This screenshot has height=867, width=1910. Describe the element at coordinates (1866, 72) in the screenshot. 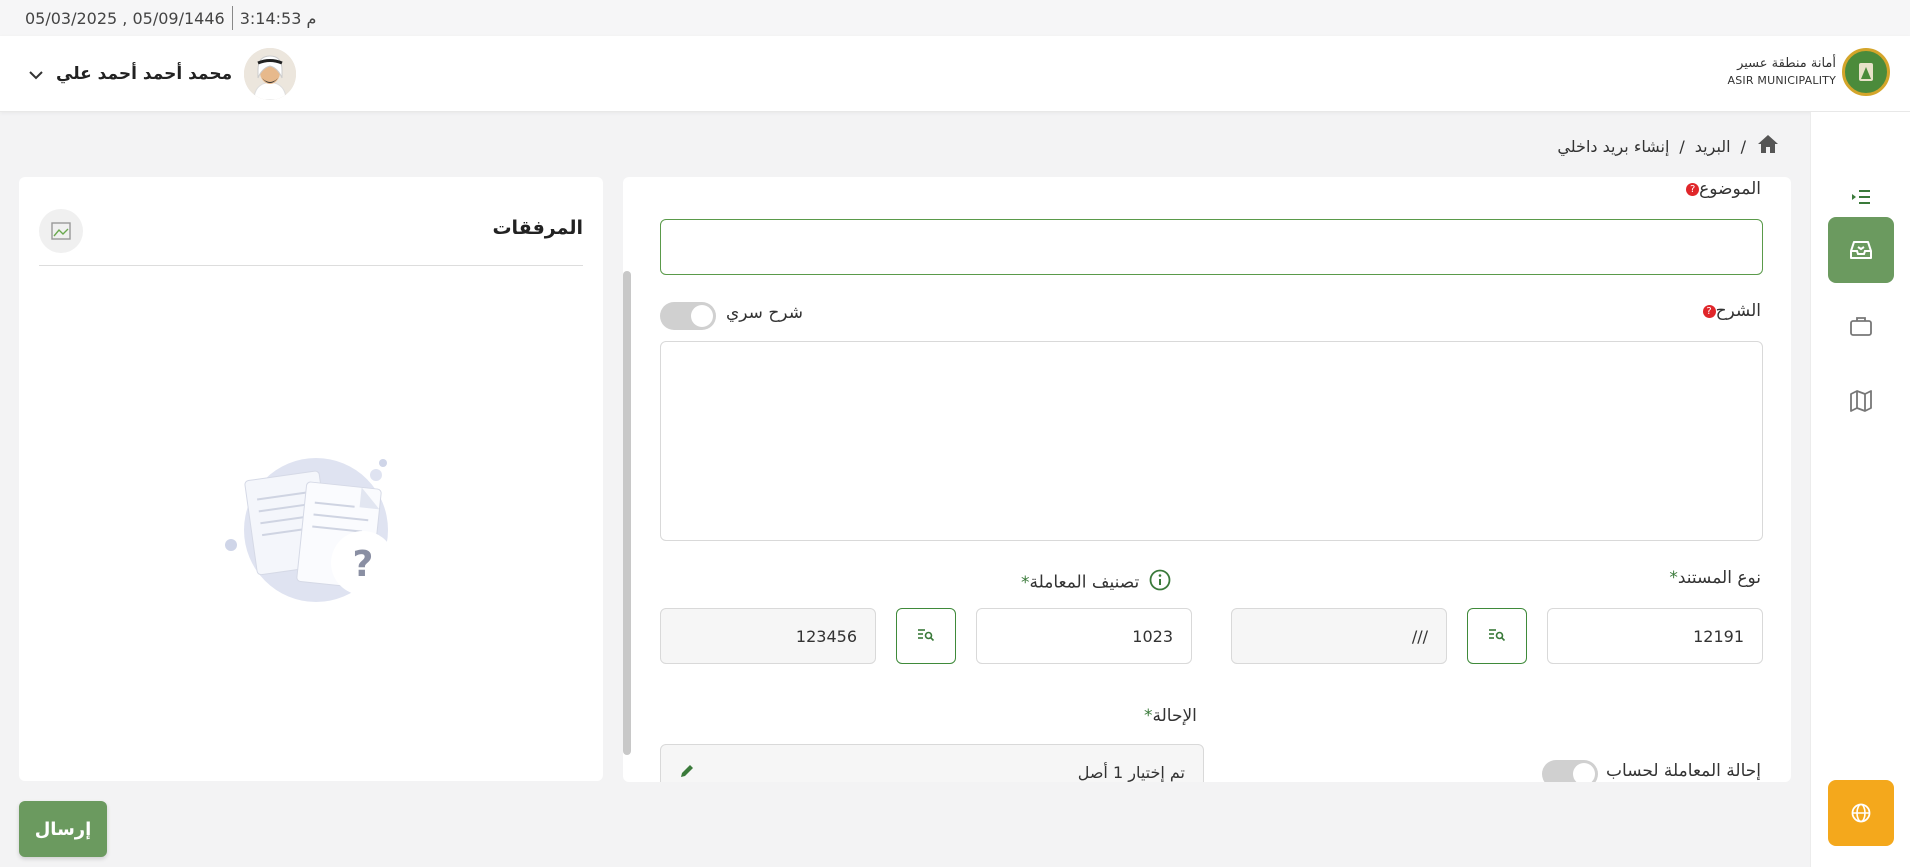

I see `emblem-icon` at that location.